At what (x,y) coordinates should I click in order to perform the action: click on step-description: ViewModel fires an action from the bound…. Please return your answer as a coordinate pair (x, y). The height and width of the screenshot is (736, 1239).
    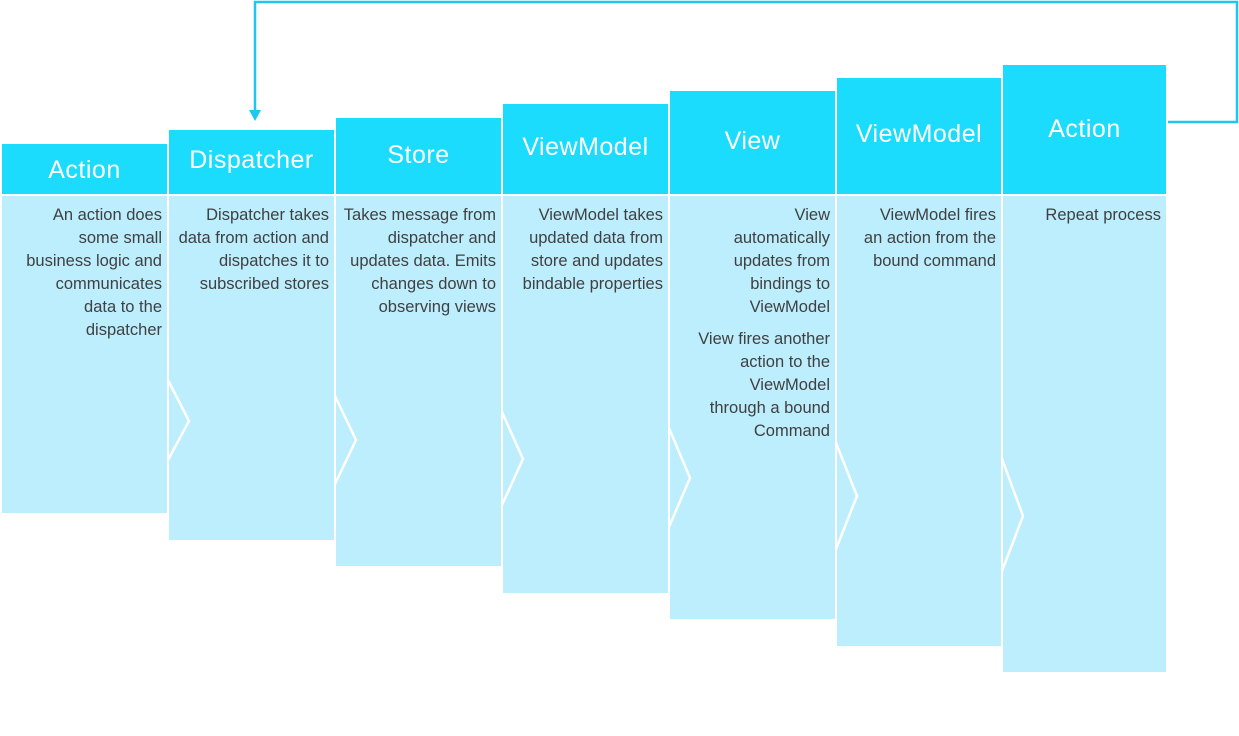
    Looking at the image, I should click on (918, 243).